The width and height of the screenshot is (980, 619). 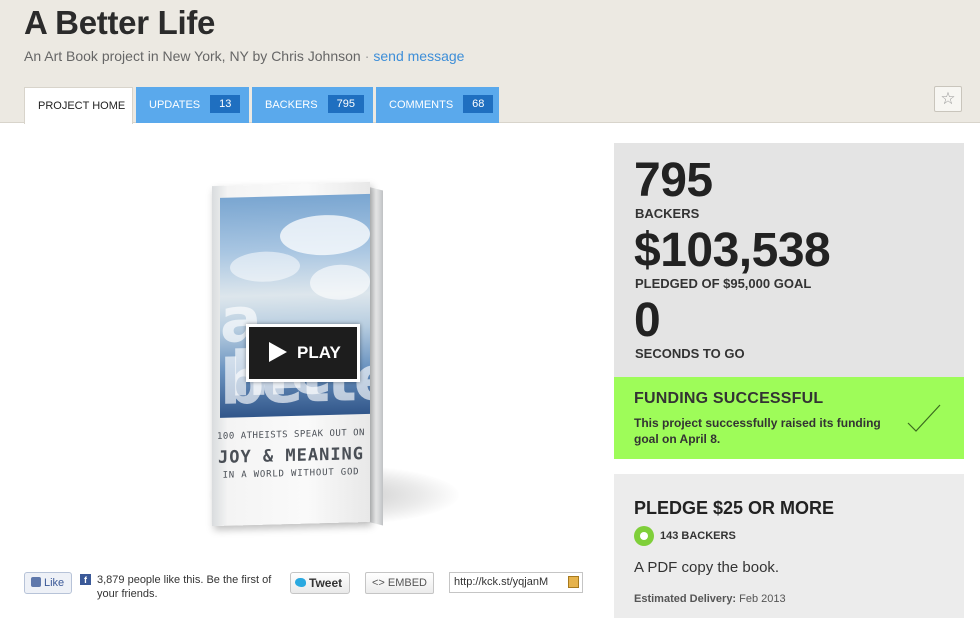 What do you see at coordinates (36, 582) in the screenshot?
I see `thumbs-up-icon` at bounding box center [36, 582].